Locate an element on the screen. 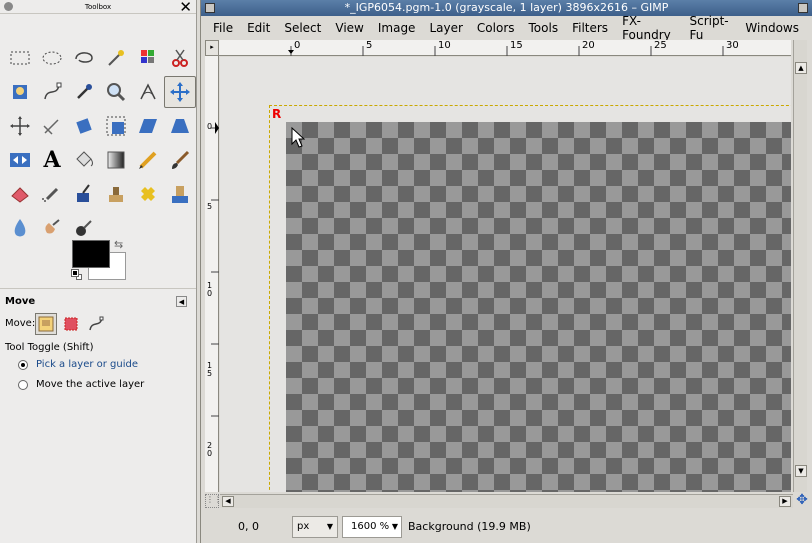 This screenshot has height=543, width=812. gimp-icon is located at coordinates (8, 6).